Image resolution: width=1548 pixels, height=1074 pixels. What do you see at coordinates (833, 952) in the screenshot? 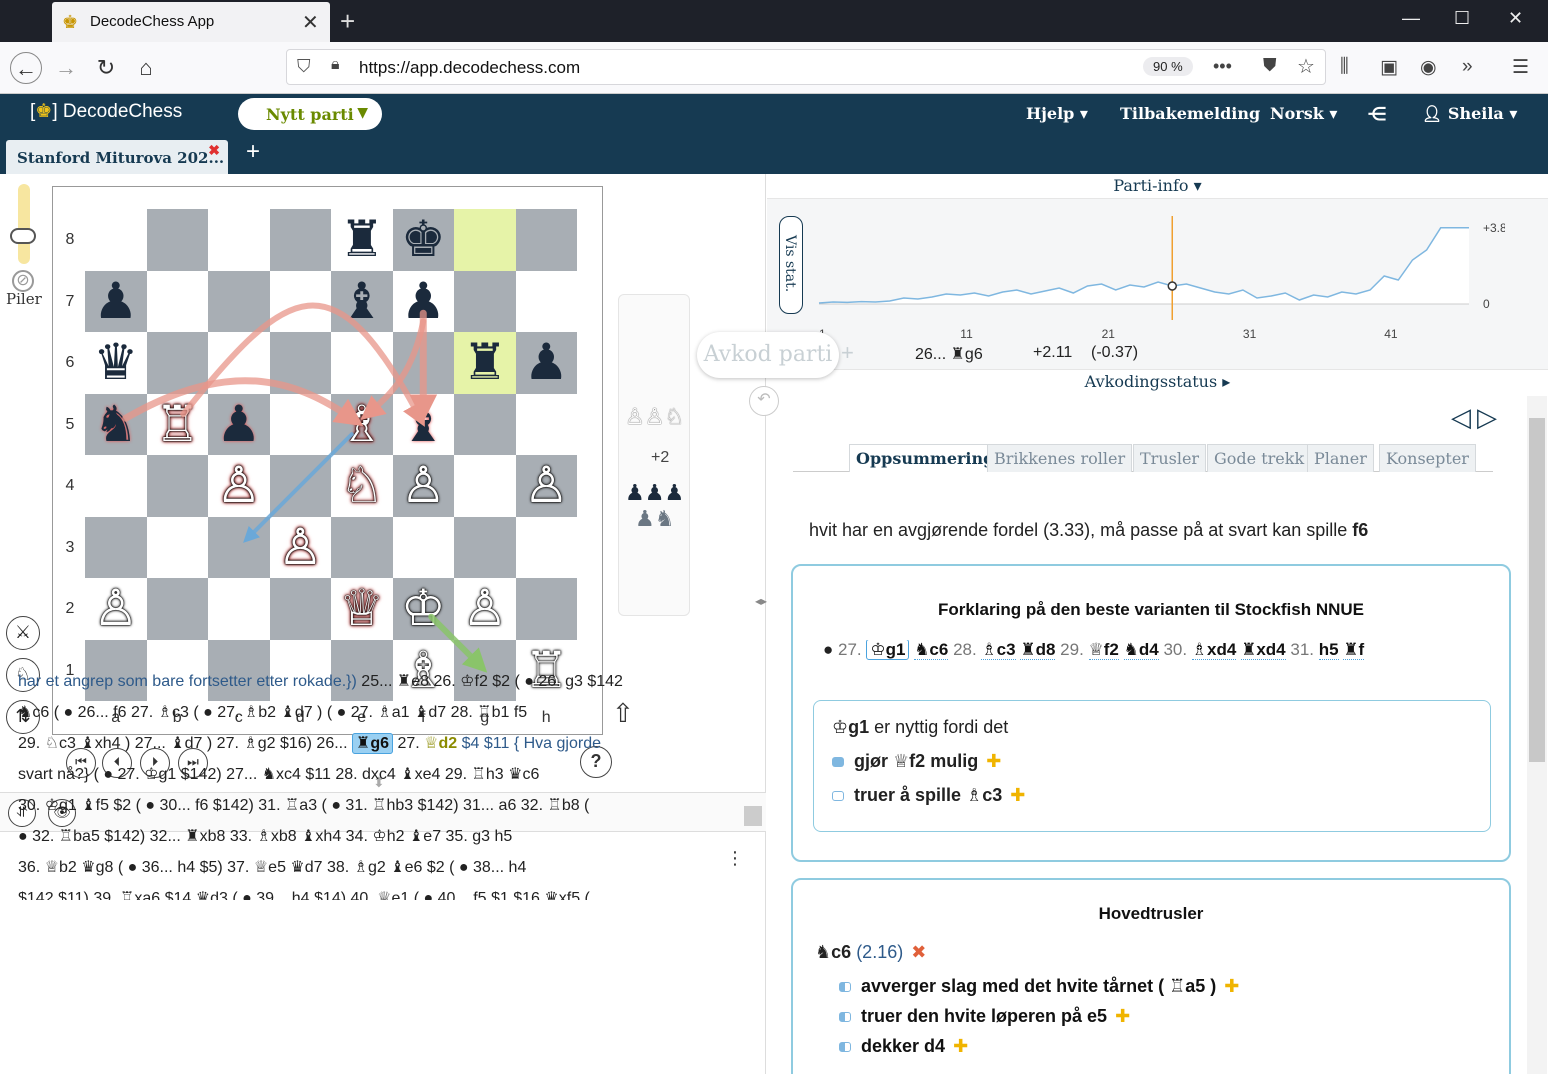
I see `threat-move: ♞c6` at bounding box center [833, 952].